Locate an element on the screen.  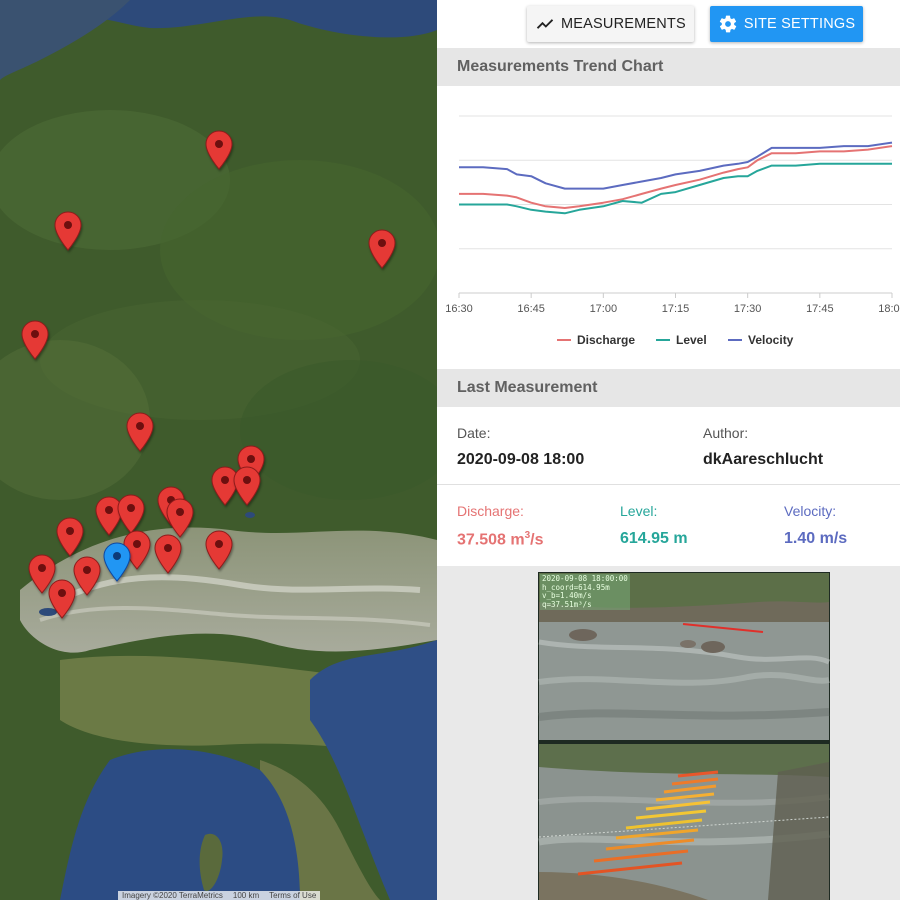
river-photo is located at coordinates (684, 736).